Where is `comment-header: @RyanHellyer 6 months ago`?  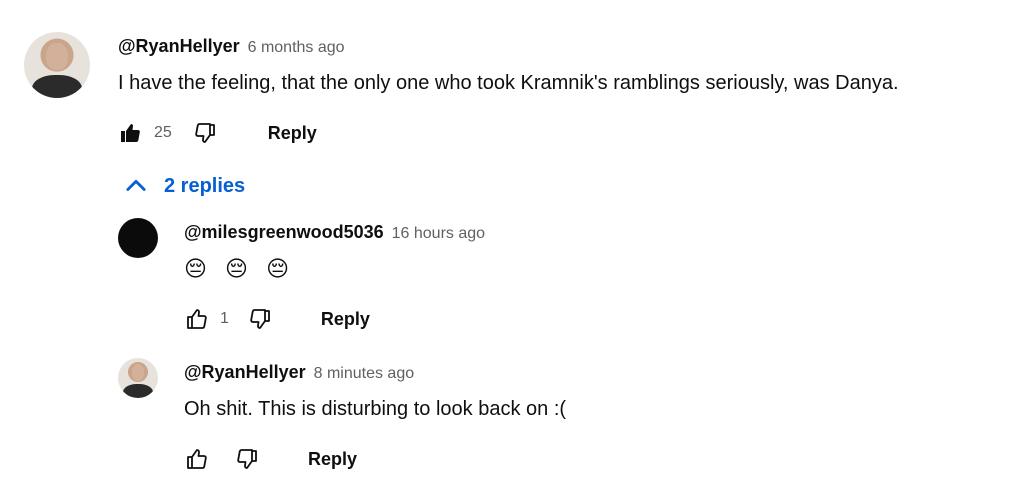
comment-header: @RyanHellyer 6 months ago is located at coordinates (231, 46).